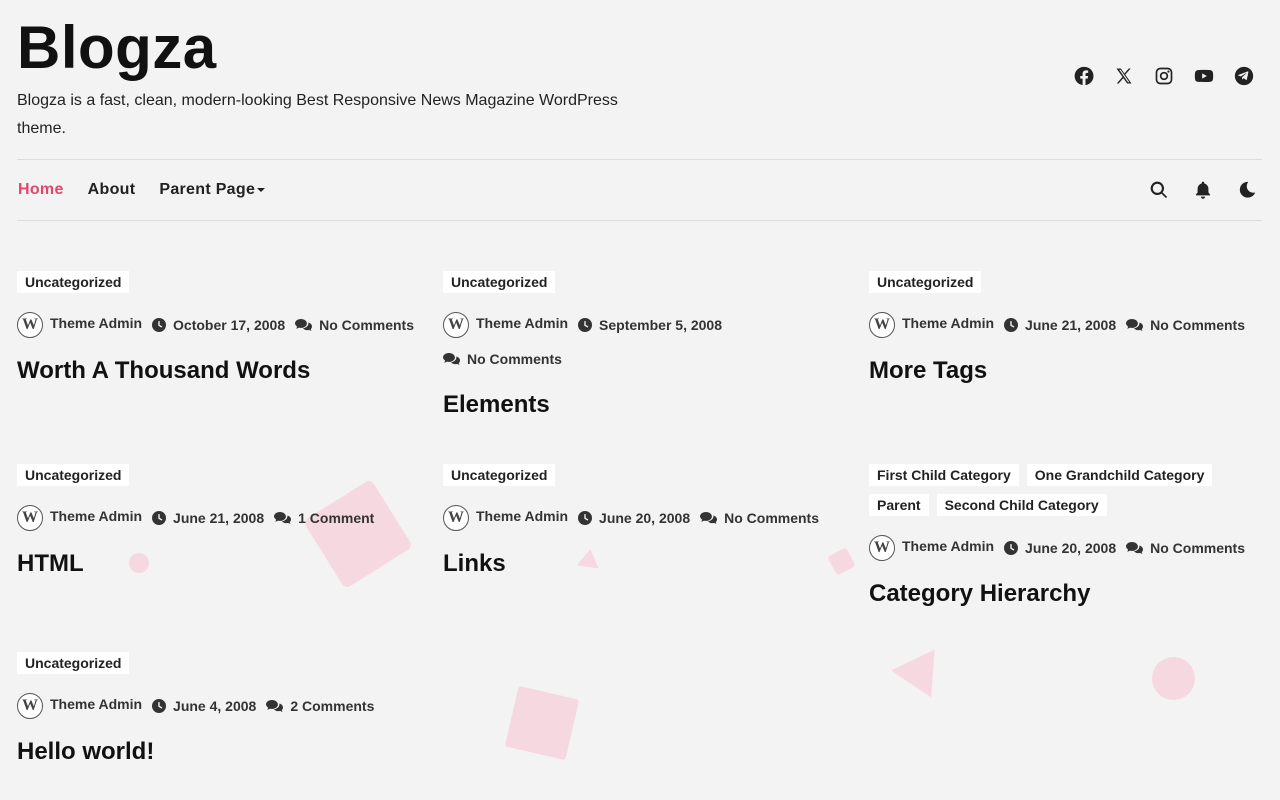  I want to click on decorative-triangle, so click(912, 672).